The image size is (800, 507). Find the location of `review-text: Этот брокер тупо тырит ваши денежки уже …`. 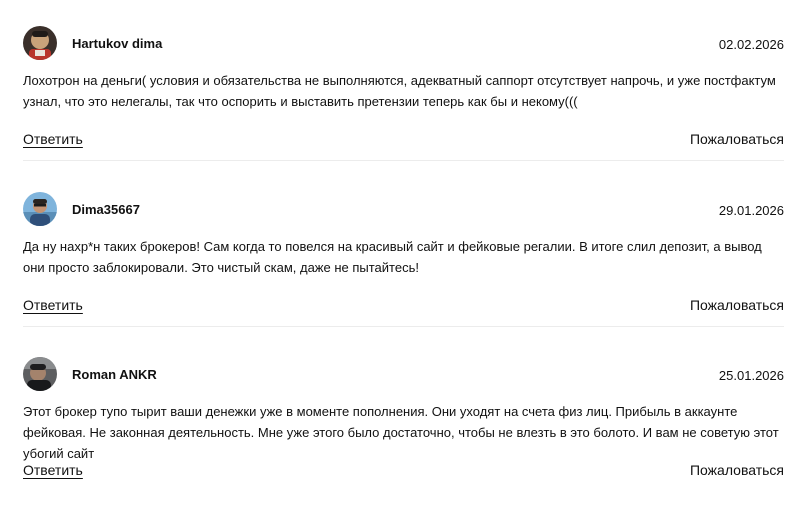

review-text: Этот брокер тупо тырит ваши денежки уже … is located at coordinates (401, 432).